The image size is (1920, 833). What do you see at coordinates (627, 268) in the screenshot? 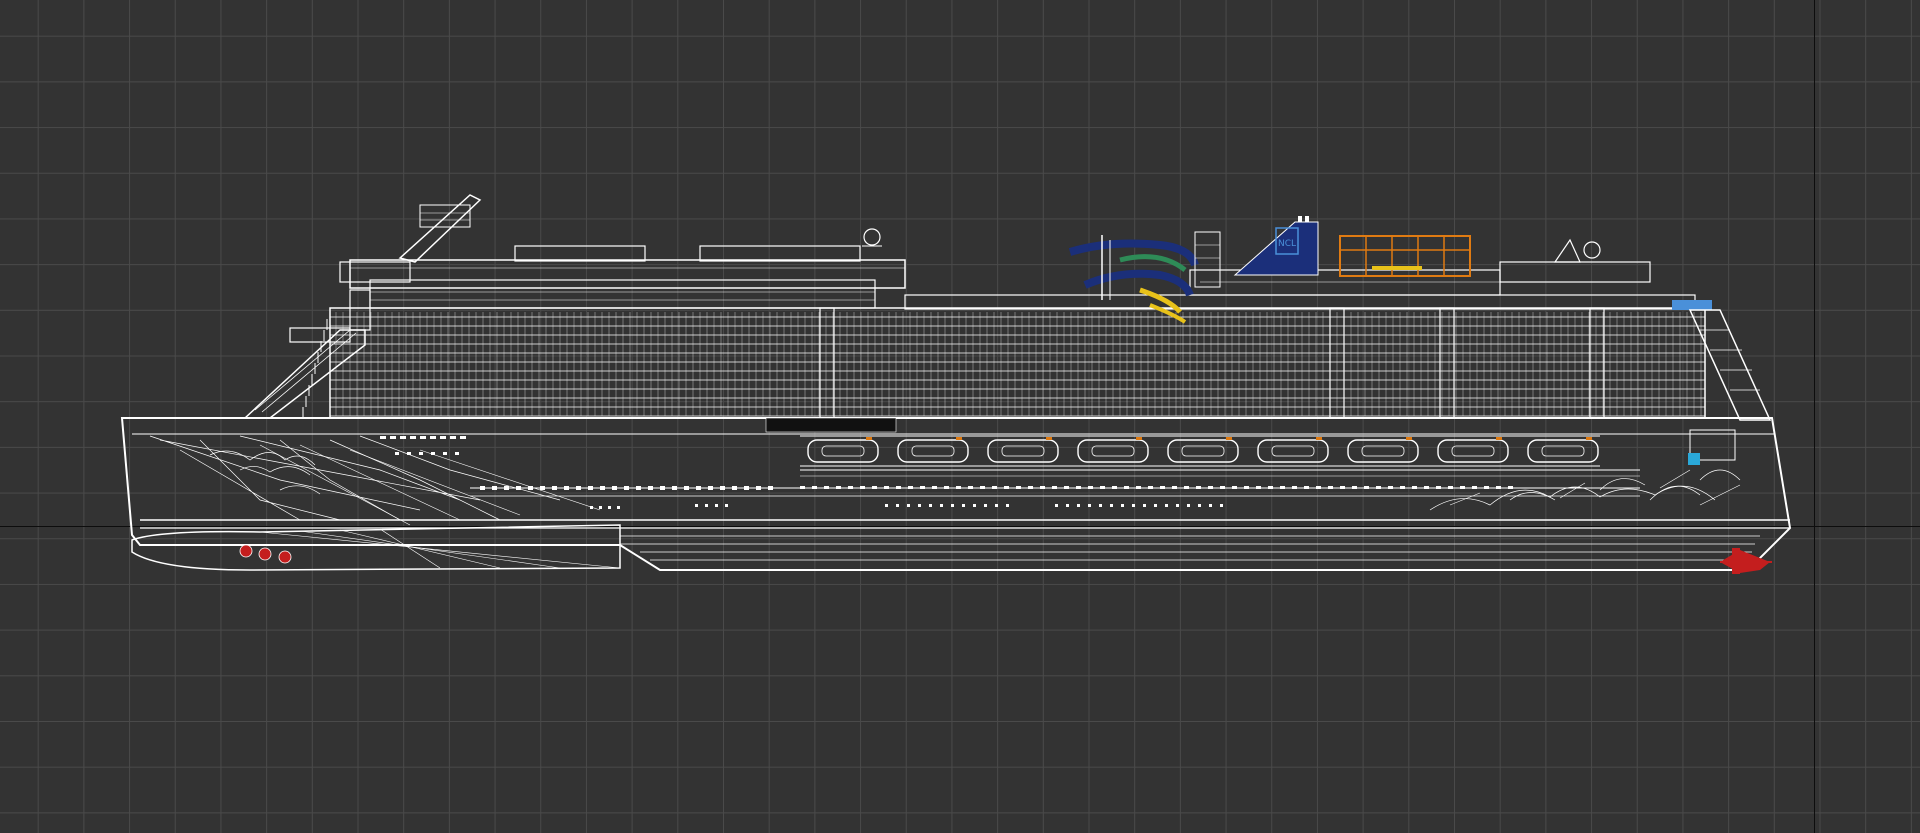
I see `forward-upper-decks` at bounding box center [627, 268].